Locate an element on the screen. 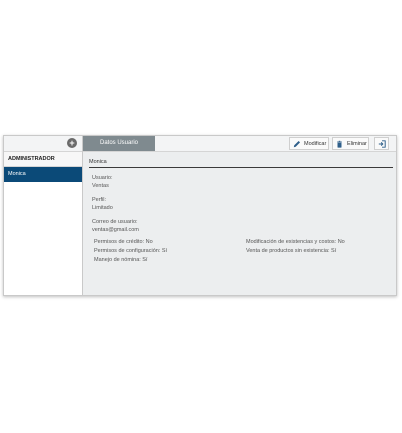 The height and width of the screenshot is (433, 402). delete-button: Eliminar is located at coordinates (350, 143).